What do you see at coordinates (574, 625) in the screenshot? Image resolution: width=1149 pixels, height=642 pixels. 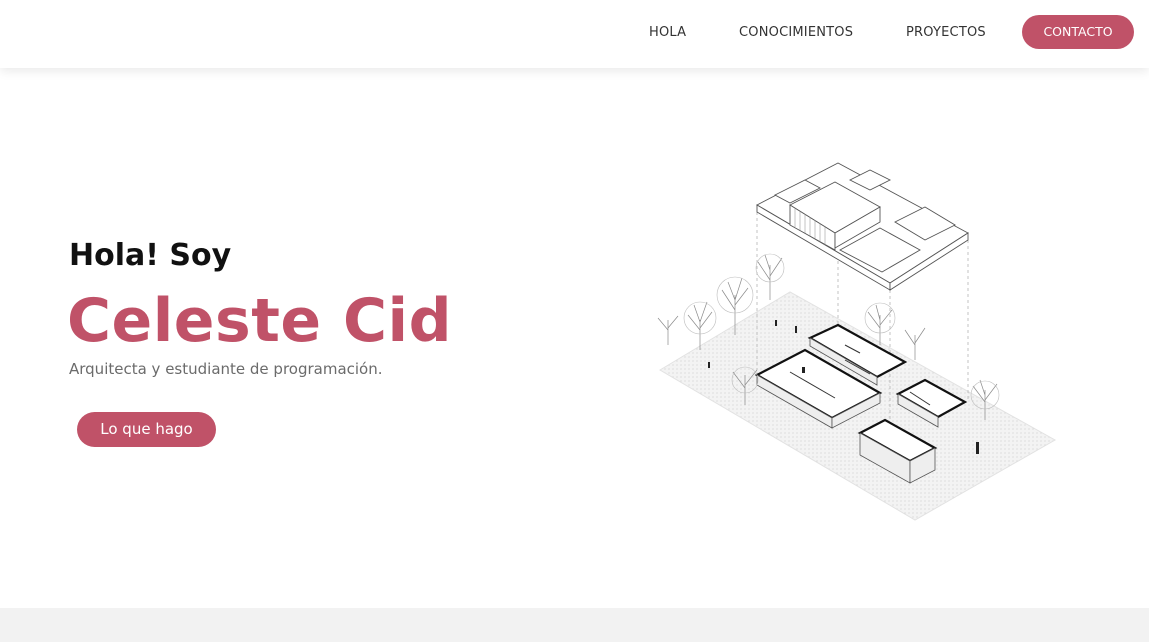 I see `footer-band` at bounding box center [574, 625].